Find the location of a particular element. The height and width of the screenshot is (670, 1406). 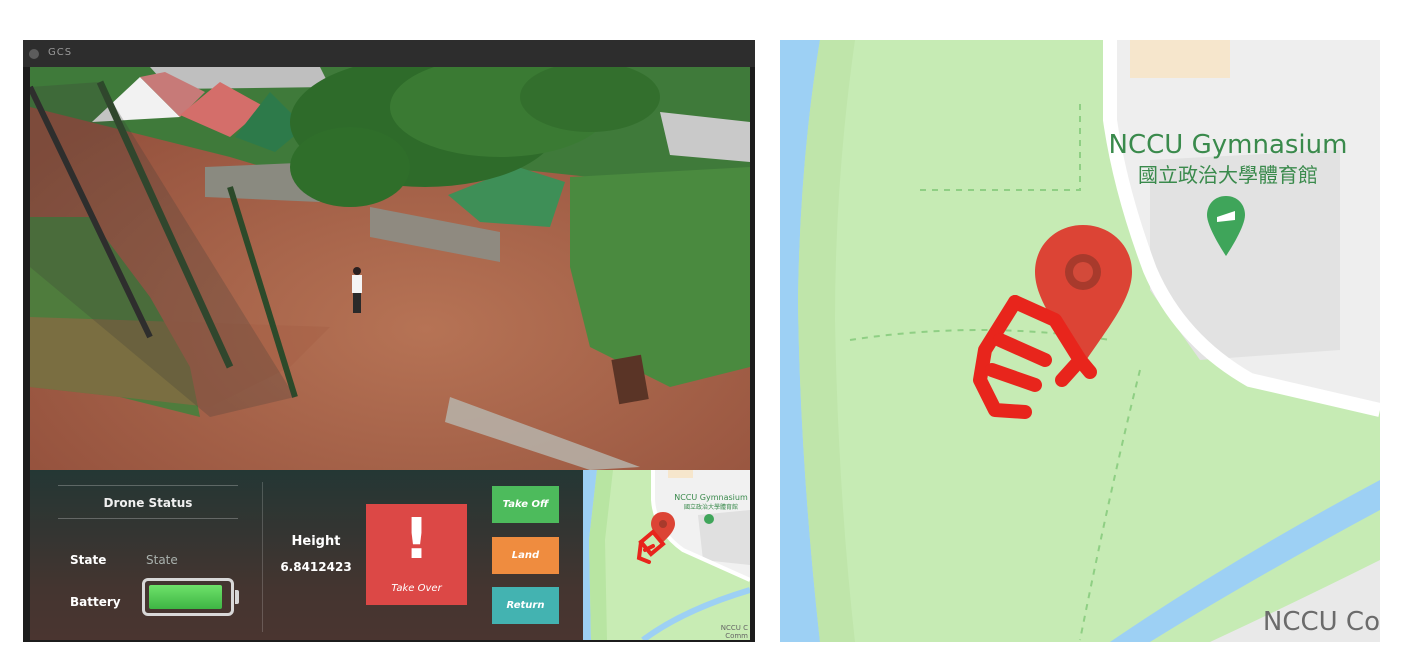

state-value: State is located at coordinates (162, 560).